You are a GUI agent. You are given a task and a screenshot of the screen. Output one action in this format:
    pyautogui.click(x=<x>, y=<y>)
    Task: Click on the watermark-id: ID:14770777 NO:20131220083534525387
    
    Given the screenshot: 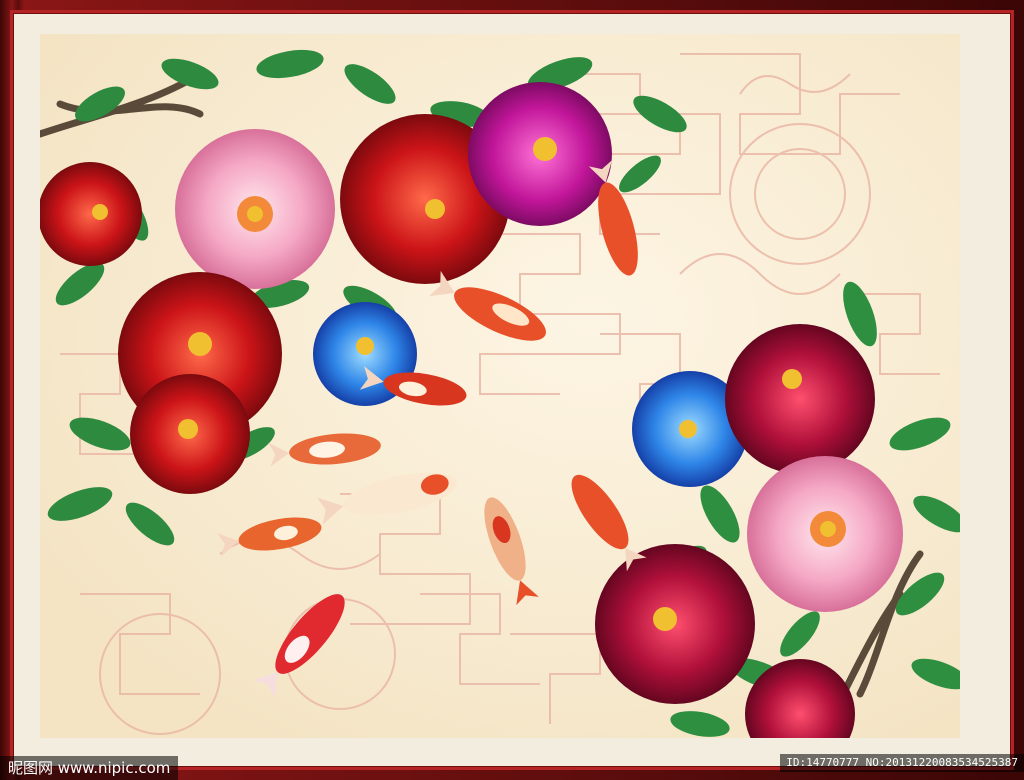 What is the action you would take?
    pyautogui.click(x=902, y=763)
    